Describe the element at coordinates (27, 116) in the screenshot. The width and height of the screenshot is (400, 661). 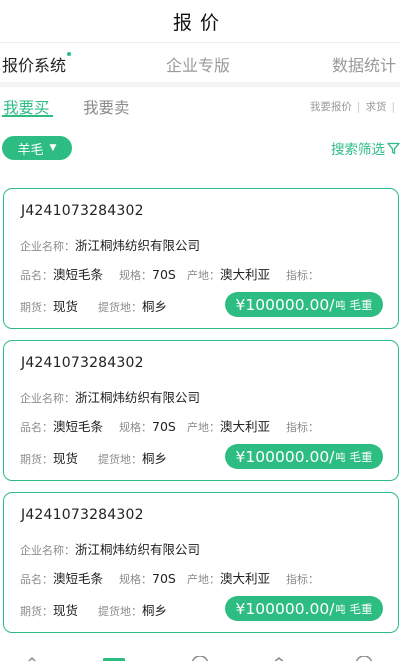
I see `active-tab-underline` at that location.